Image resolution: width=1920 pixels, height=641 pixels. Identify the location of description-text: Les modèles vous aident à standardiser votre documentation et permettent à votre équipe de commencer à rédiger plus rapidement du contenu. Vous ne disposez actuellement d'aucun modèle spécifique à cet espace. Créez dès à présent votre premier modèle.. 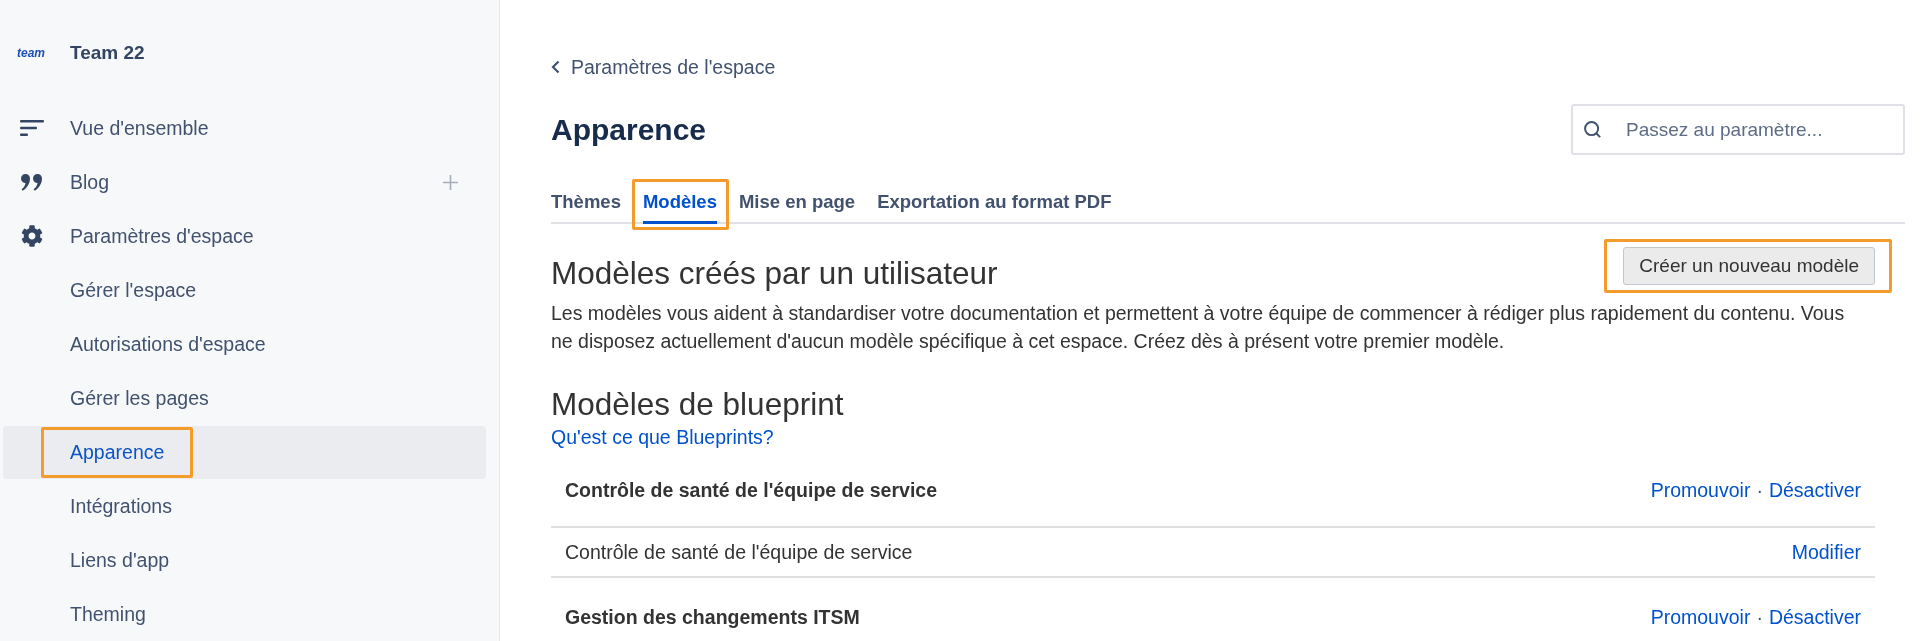
(1198, 327).